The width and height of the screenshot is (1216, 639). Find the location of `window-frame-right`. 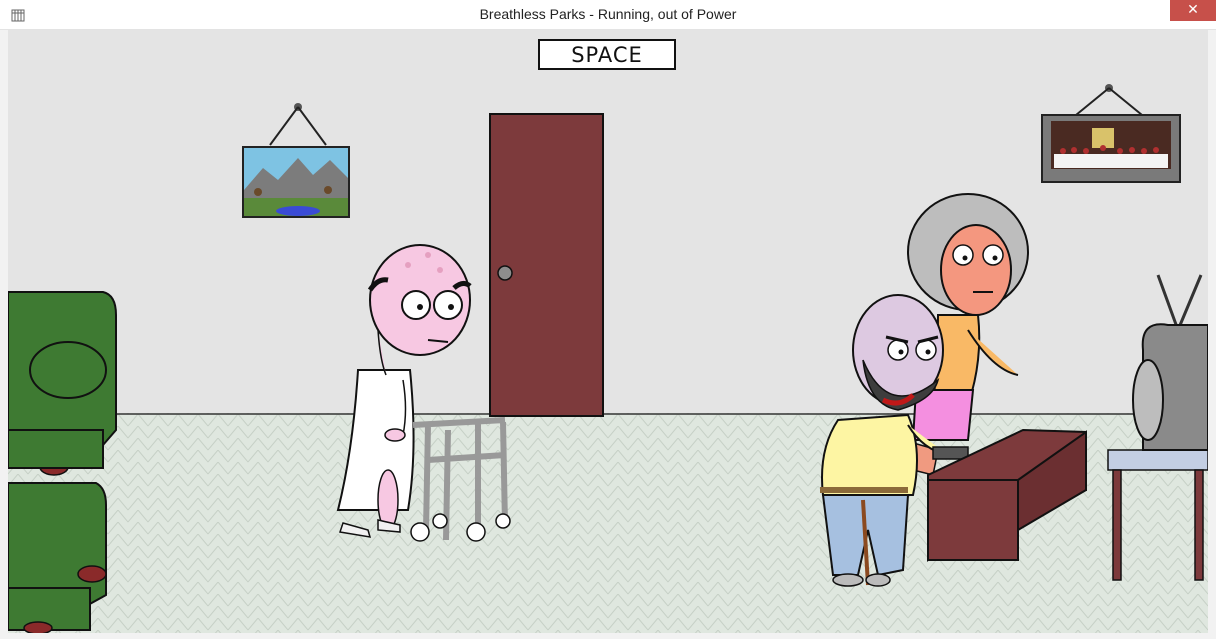

window-frame-right is located at coordinates (1212, 334).